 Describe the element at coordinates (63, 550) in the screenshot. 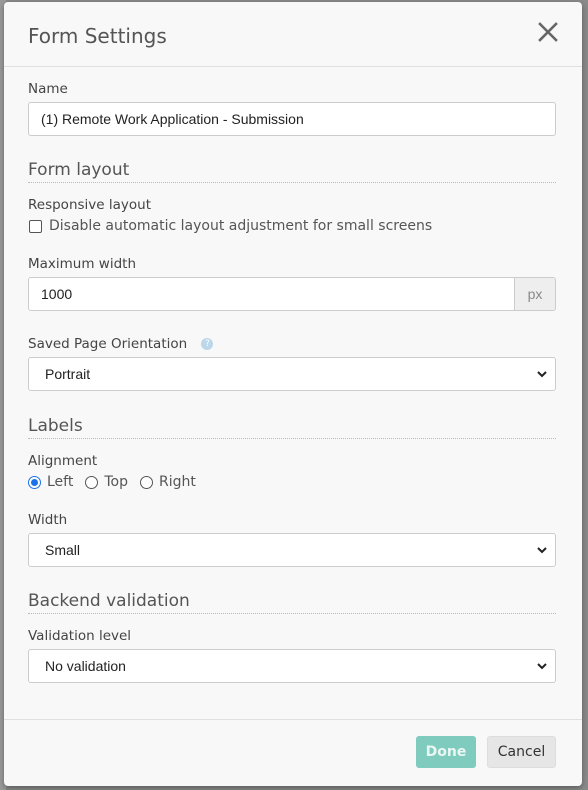

I see `label-width-value: Small` at that location.